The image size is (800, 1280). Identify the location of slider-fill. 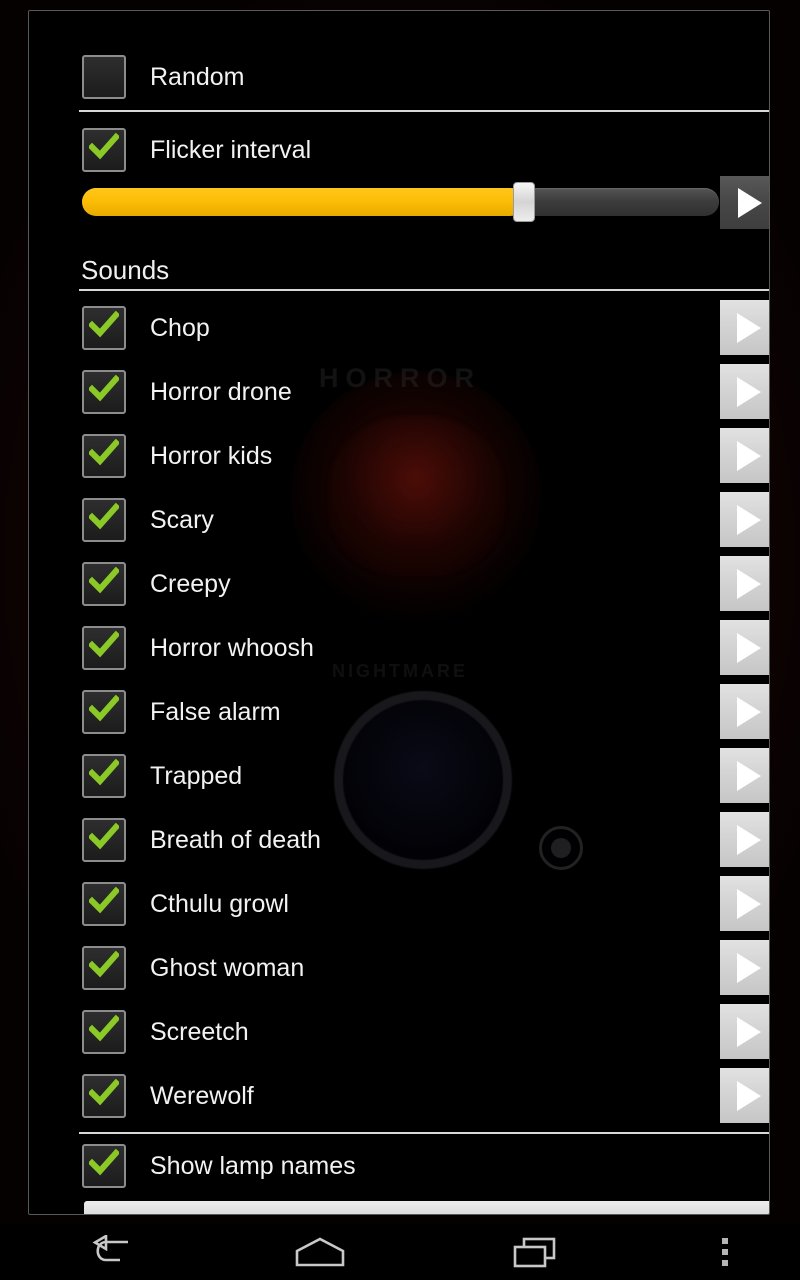
(303, 202).